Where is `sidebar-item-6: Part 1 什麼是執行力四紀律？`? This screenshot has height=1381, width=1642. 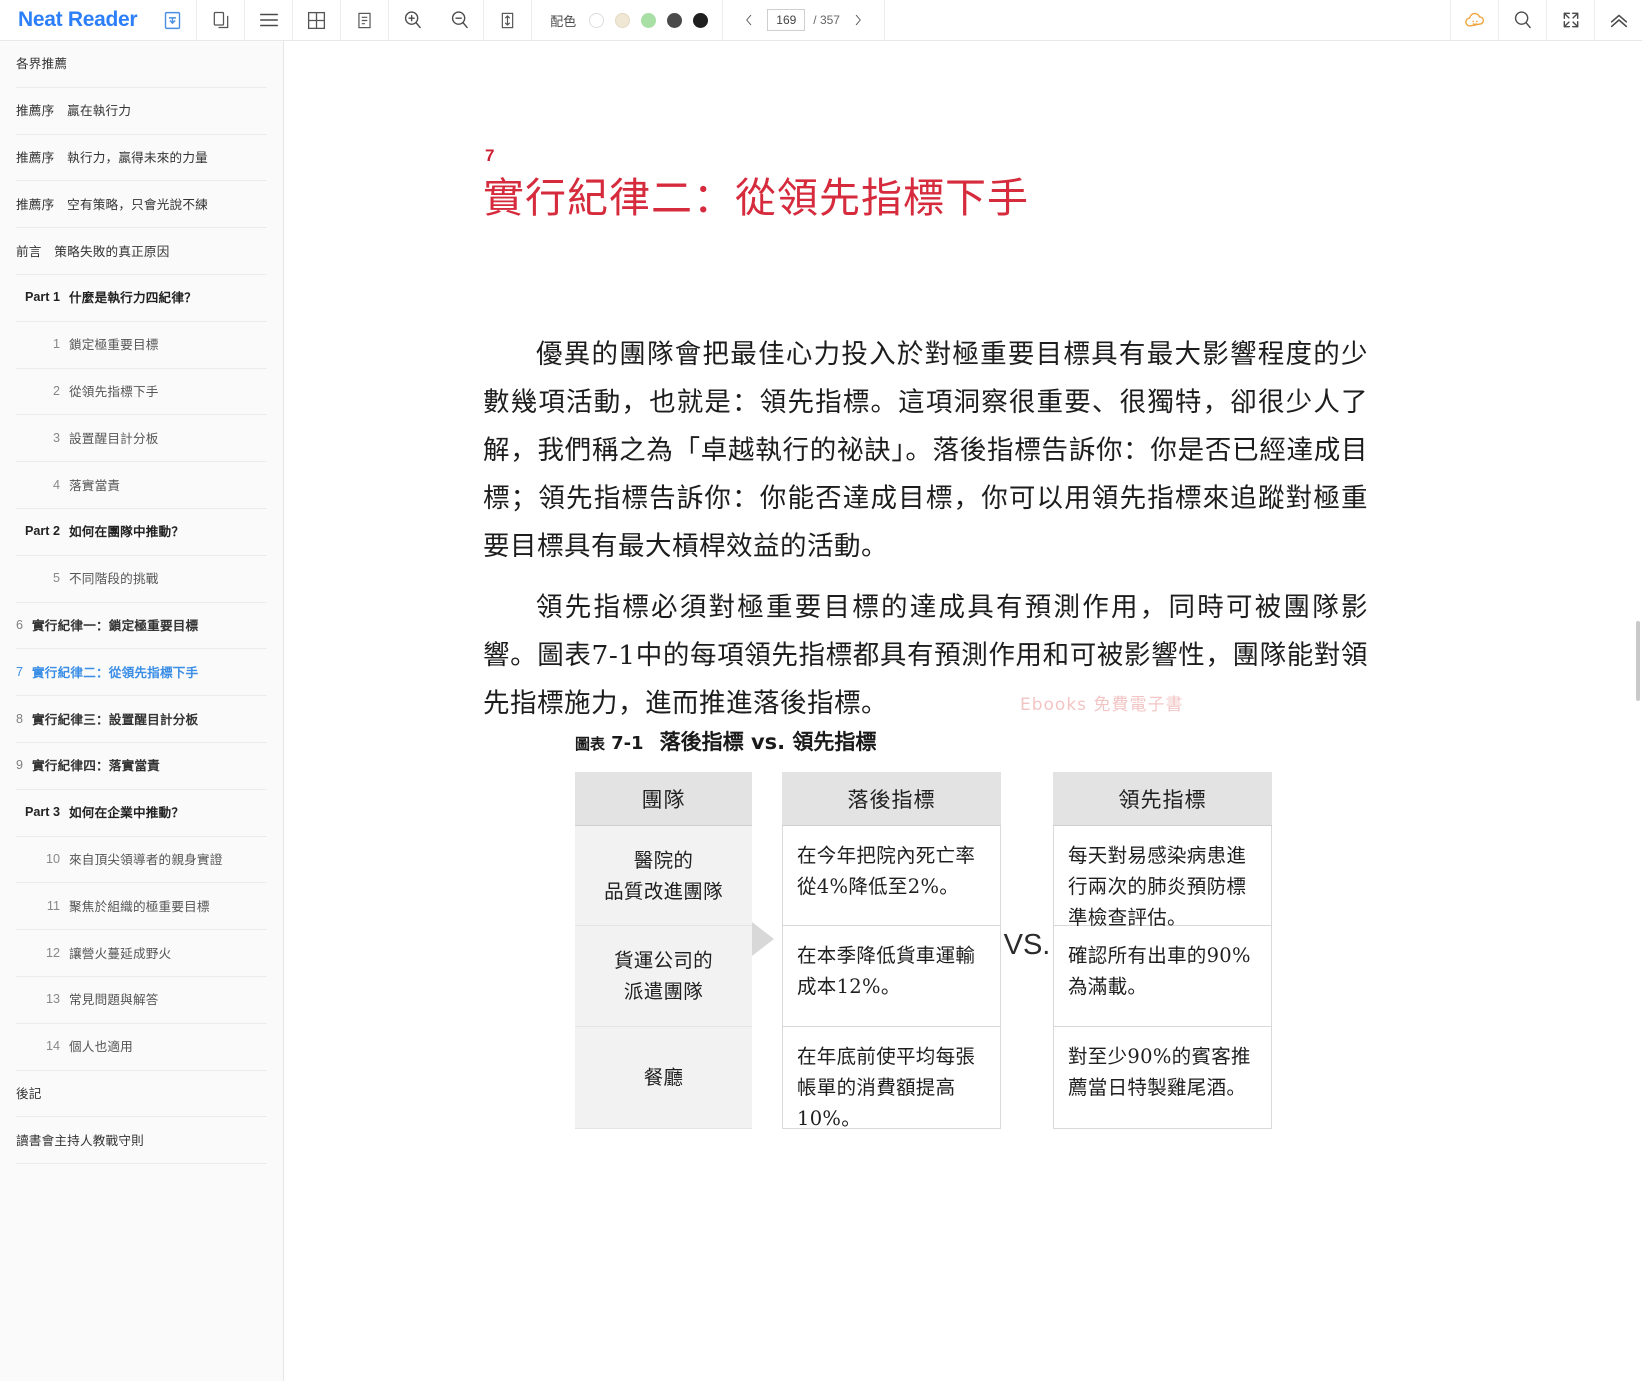
sidebar-item-6: Part 1 什麼是執行力四紀律？ is located at coordinates (141, 298).